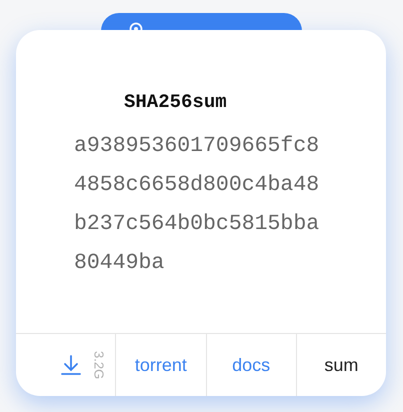 This screenshot has width=403, height=412. What do you see at coordinates (99, 365) in the screenshot?
I see `file-size: 3.2G` at bounding box center [99, 365].